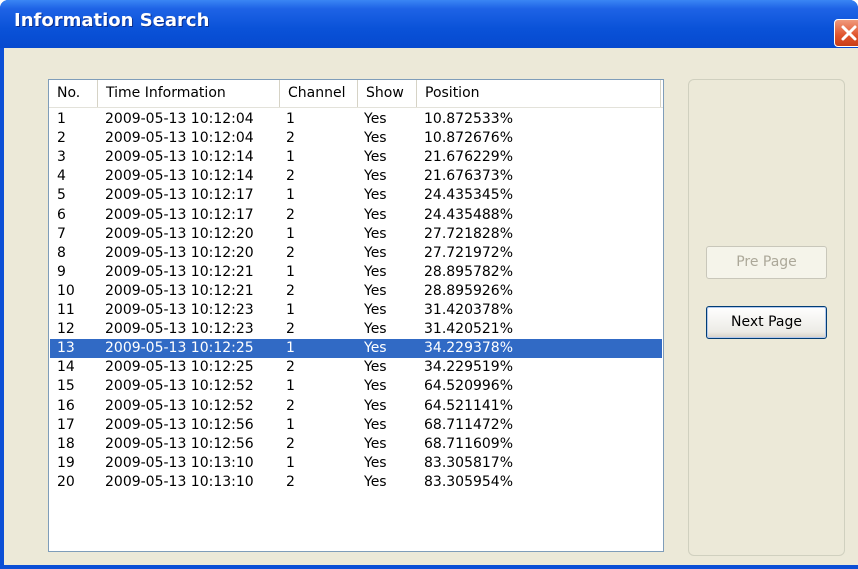 This screenshot has height=569, width=858. I want to click on column-header-time: Time Information, so click(189, 93).